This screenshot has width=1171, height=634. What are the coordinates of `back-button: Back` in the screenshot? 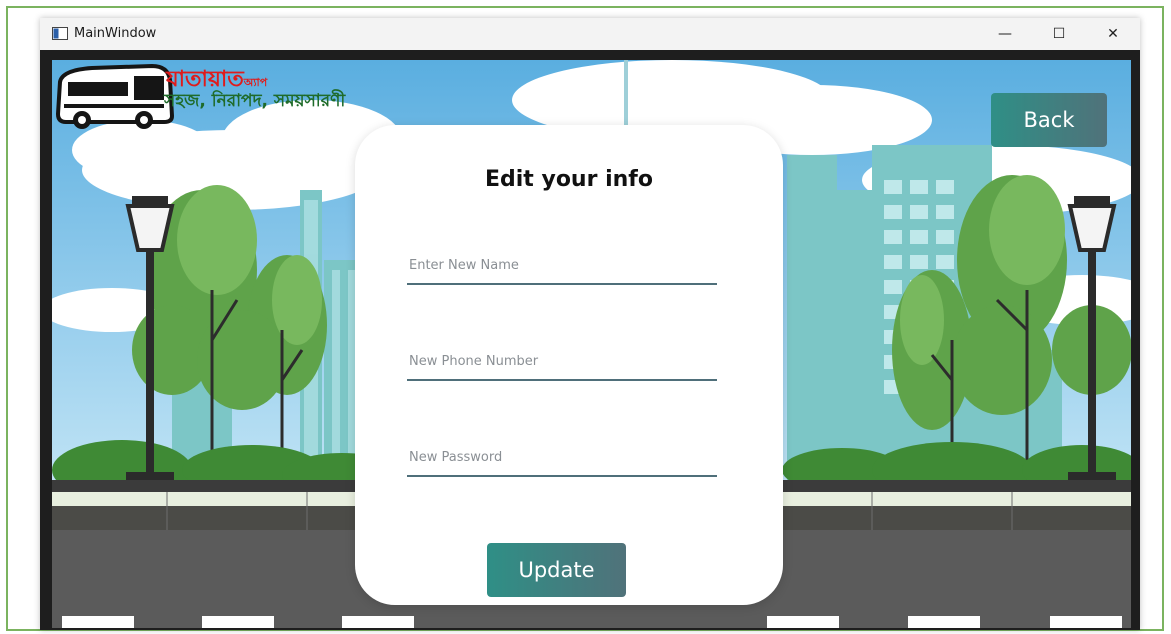 It's located at (1049, 120).